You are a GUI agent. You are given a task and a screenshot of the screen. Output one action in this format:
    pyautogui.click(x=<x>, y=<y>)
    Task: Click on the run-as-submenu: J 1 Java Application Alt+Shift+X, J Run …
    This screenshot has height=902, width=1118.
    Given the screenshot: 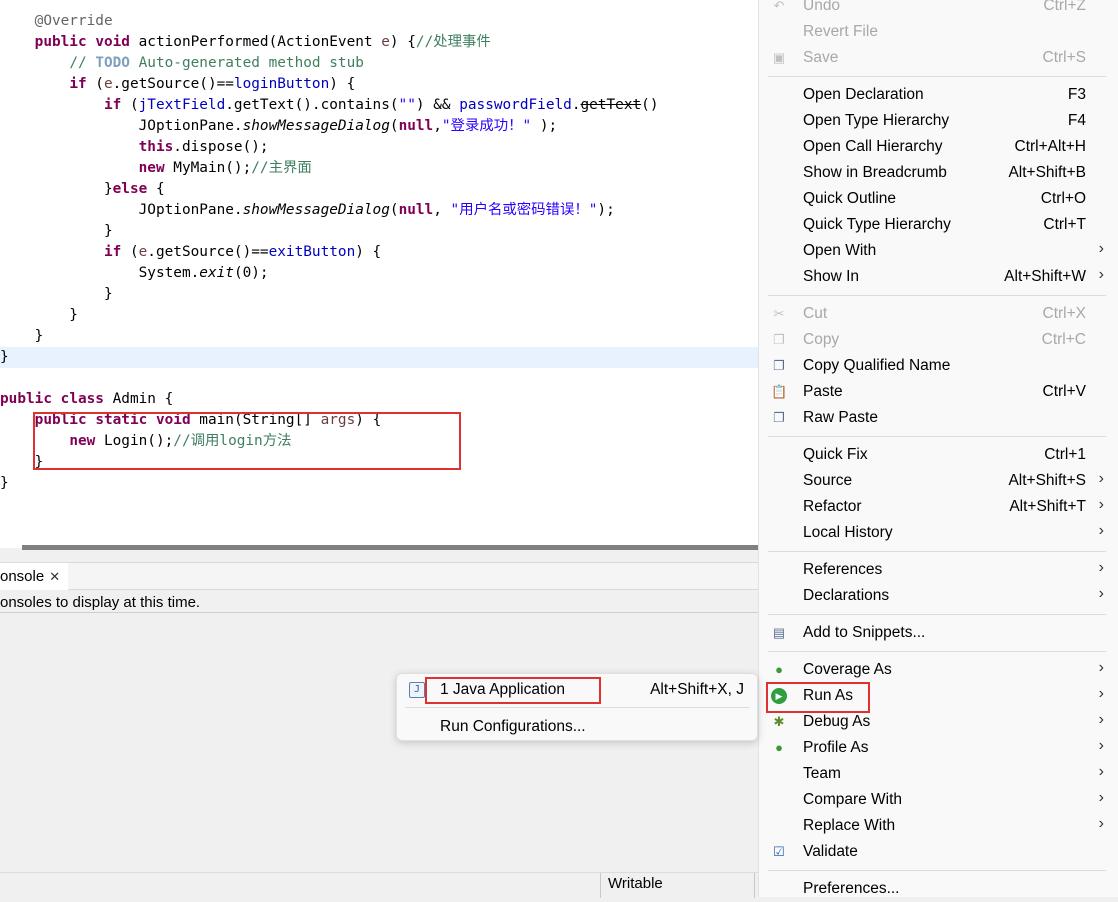 What is the action you would take?
    pyautogui.click(x=577, y=707)
    